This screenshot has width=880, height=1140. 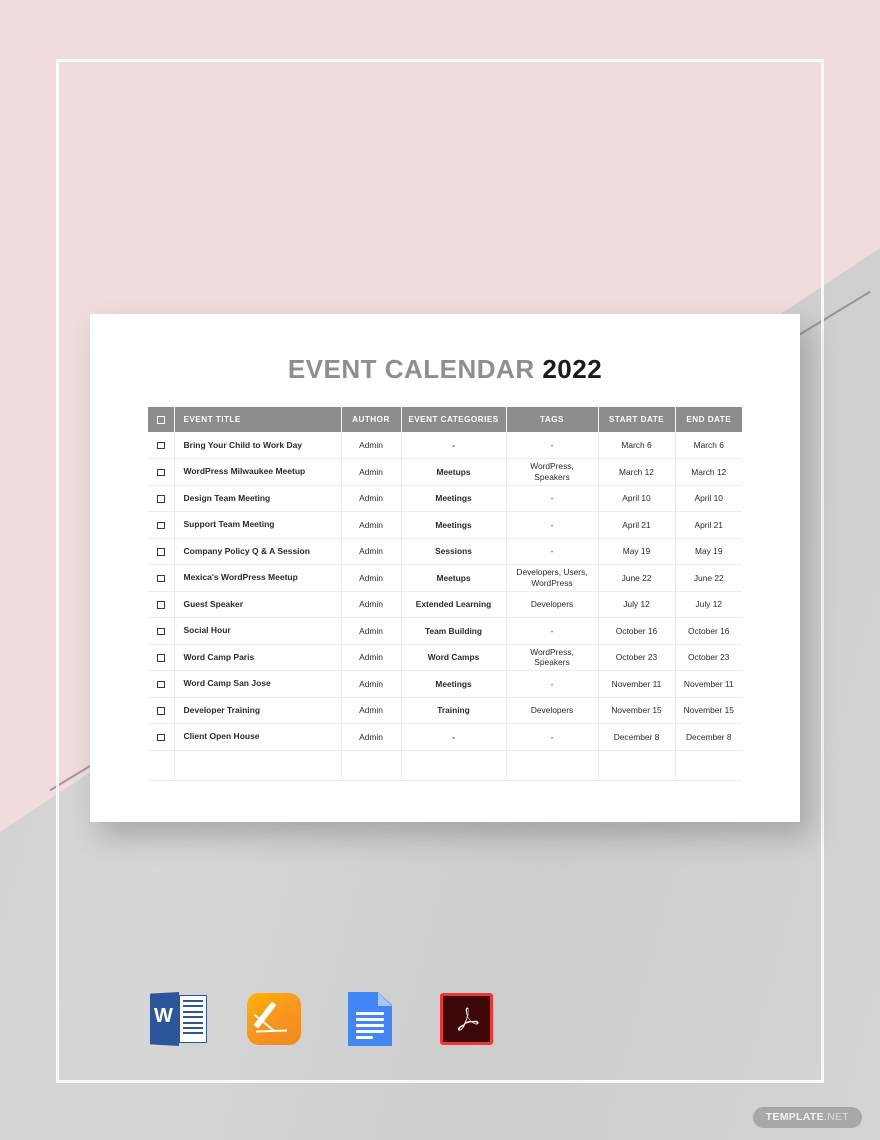 I want to click on word-page, so click(x=193, y=1019).